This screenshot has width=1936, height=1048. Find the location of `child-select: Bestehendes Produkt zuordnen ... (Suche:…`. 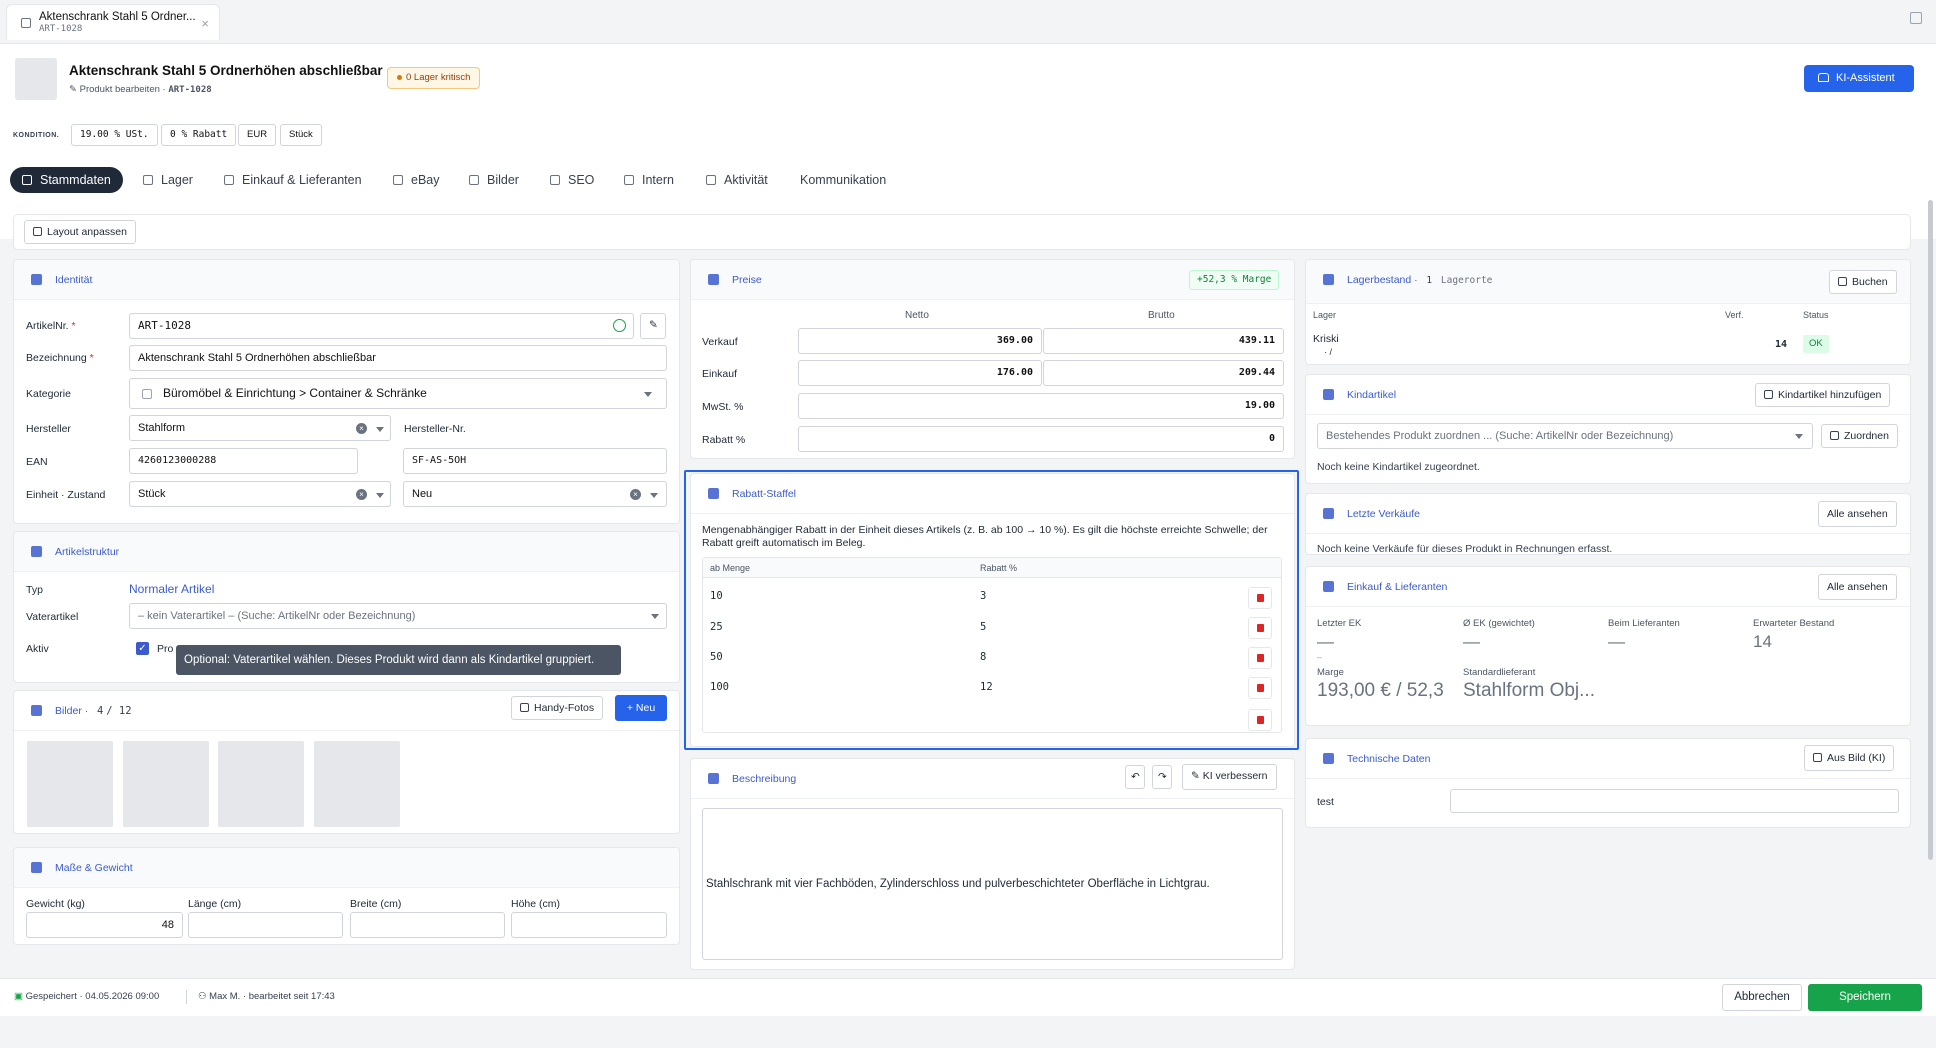

child-select: Bestehendes Produkt zuordnen ... (Suche:… is located at coordinates (1565, 436).